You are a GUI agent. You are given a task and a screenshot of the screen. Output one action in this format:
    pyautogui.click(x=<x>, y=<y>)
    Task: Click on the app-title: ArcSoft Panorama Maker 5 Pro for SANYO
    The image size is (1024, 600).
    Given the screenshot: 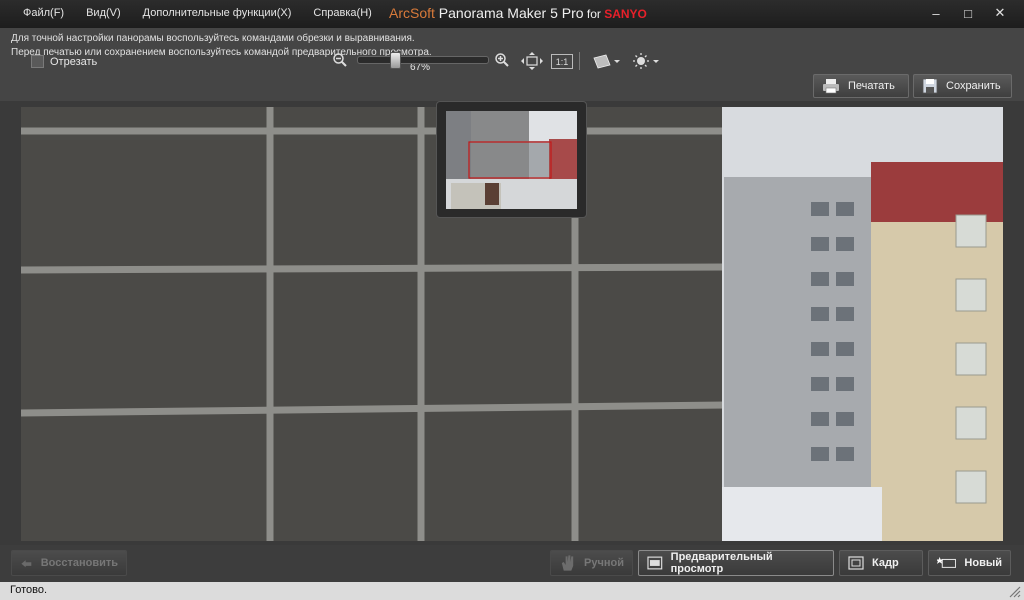 What is the action you would take?
    pyautogui.click(x=518, y=13)
    